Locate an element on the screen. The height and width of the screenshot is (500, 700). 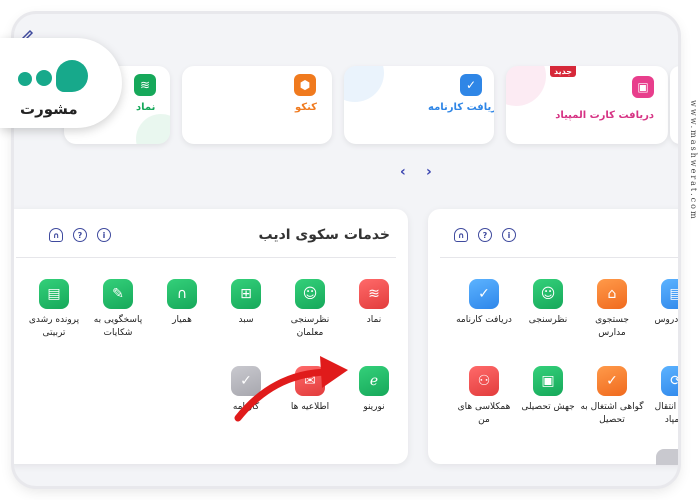
card-label: دریافت کارنامه is located at coordinates (461, 107).